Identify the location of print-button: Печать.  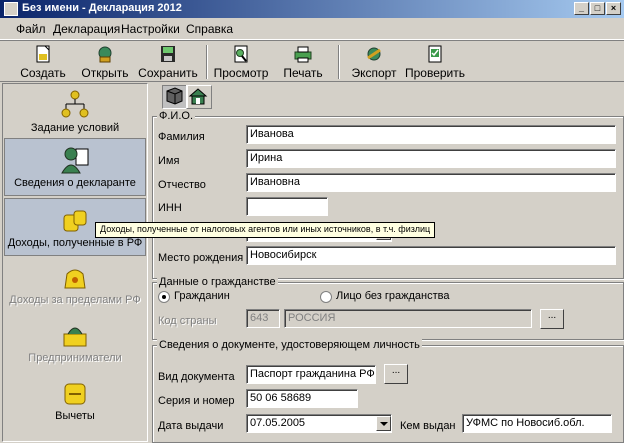
(303, 62).